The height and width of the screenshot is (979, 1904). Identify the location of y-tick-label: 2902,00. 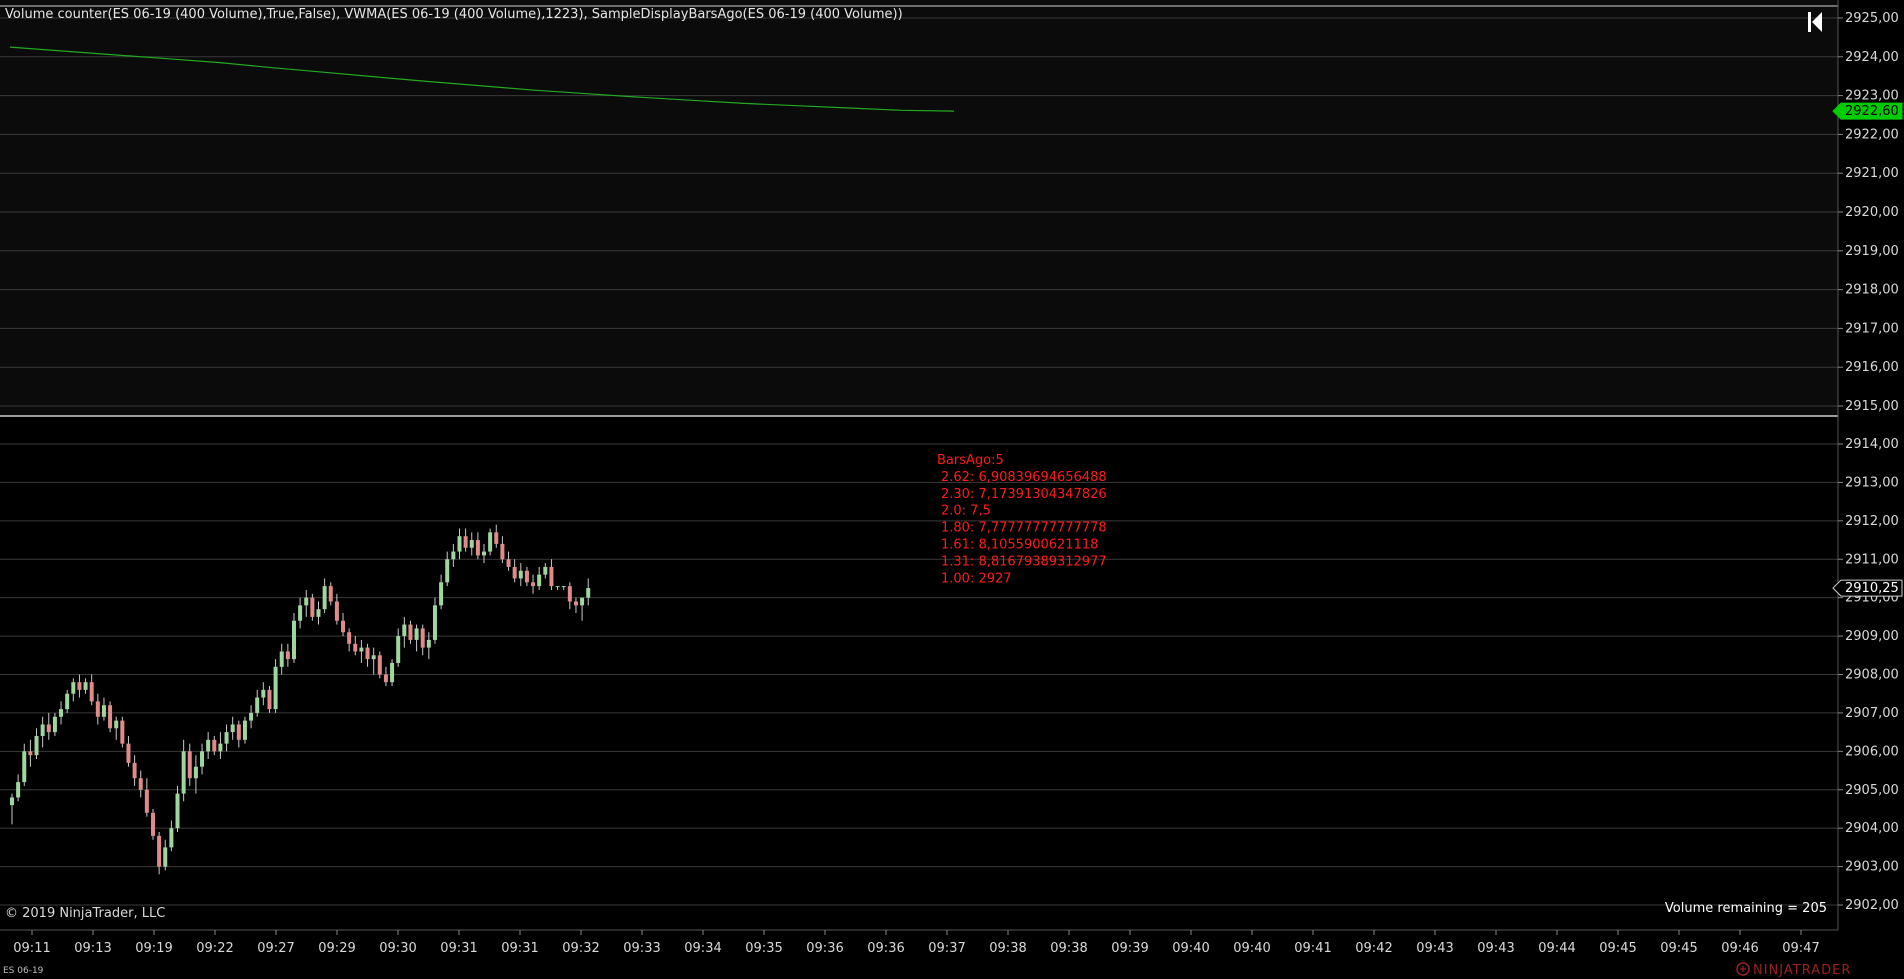
(1872, 905).